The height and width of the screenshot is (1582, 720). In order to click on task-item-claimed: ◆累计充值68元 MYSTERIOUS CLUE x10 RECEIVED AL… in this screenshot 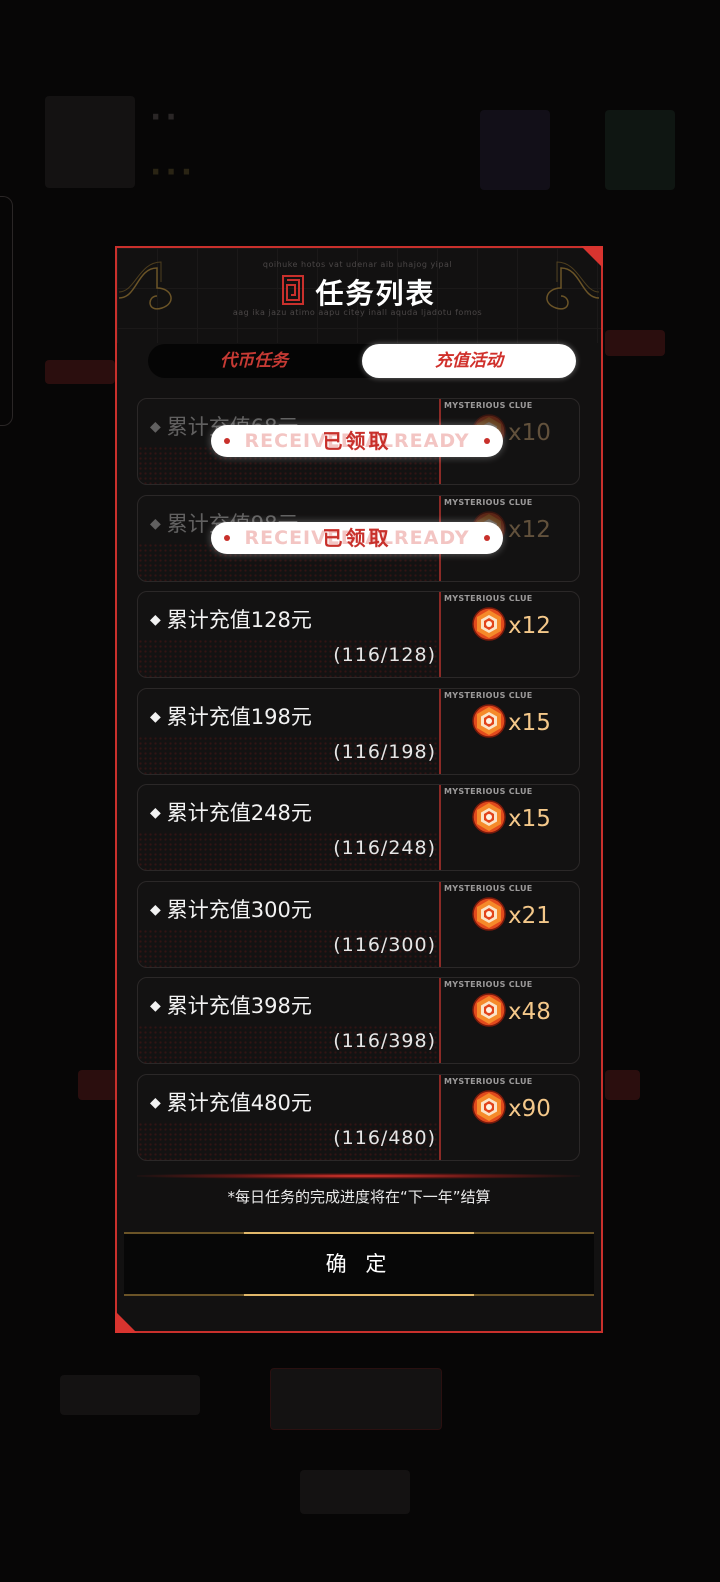, I will do `click(358, 441)`.